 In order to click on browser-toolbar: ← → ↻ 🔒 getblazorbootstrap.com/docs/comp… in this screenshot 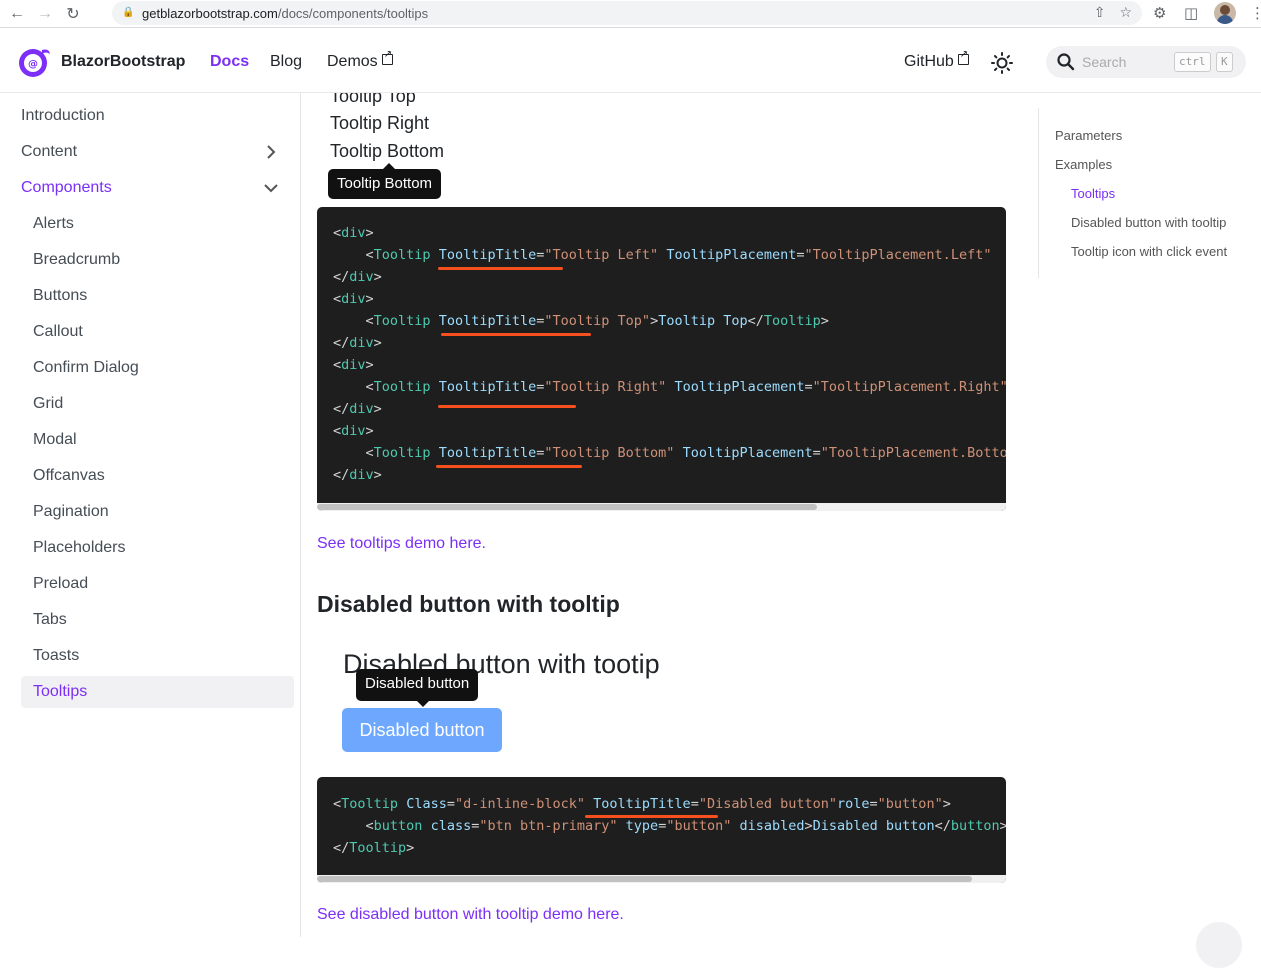, I will do `click(630, 14)`.